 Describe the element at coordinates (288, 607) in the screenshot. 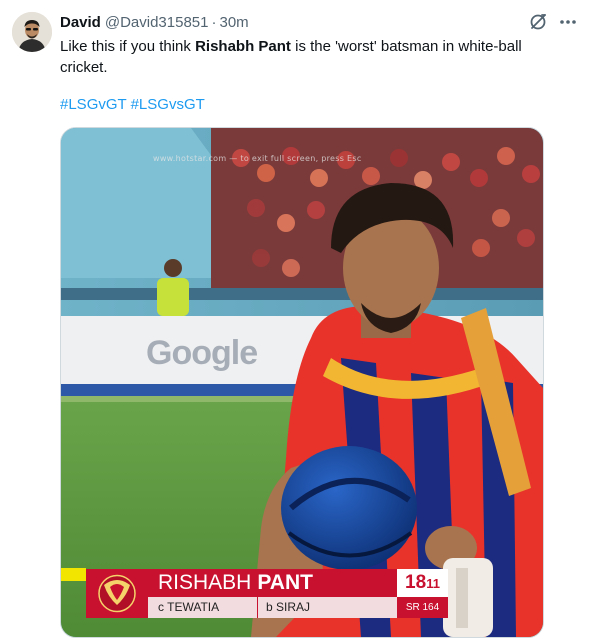

I see `bowled-by: b SIRAJ` at that location.